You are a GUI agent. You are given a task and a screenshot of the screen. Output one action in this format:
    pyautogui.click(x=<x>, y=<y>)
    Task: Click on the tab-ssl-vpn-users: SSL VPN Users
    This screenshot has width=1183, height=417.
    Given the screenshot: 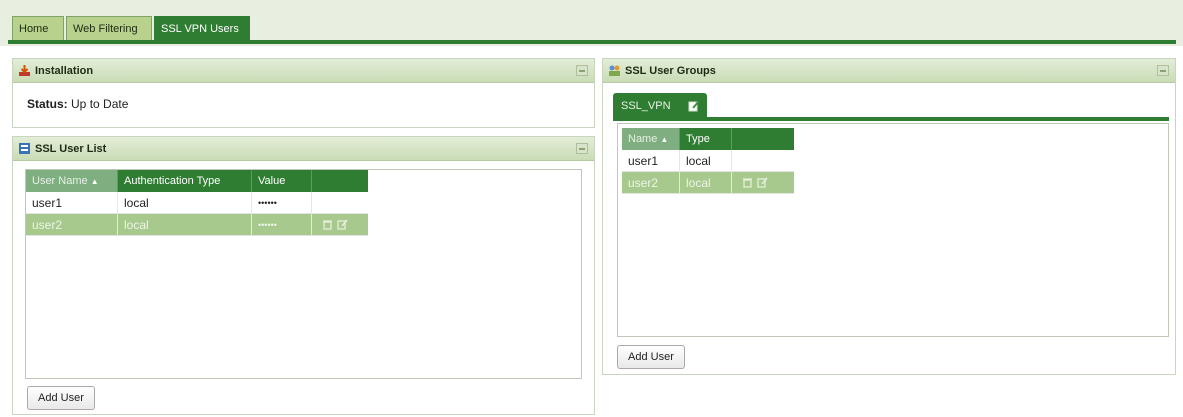 What is the action you would take?
    pyautogui.click(x=202, y=28)
    